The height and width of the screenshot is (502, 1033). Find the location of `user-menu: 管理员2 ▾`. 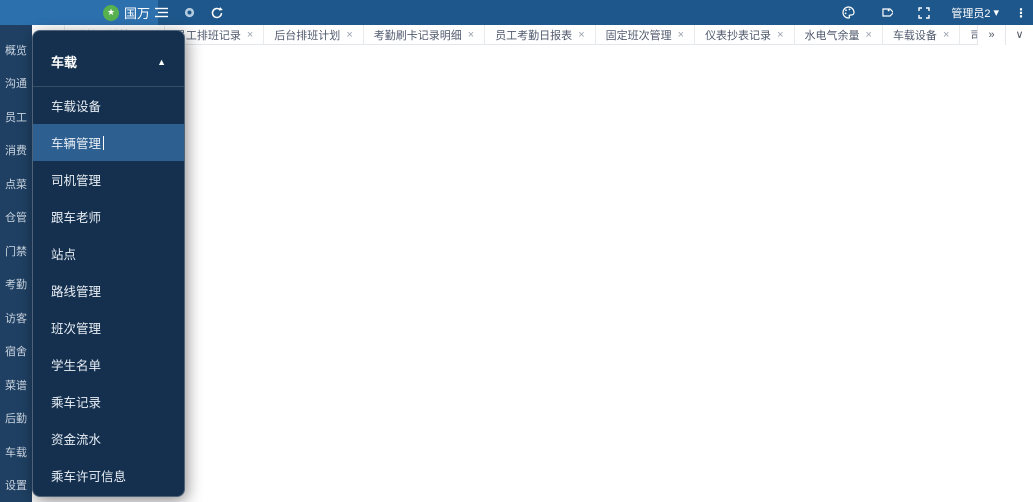

user-menu: 管理员2 ▾ is located at coordinates (975, 13).